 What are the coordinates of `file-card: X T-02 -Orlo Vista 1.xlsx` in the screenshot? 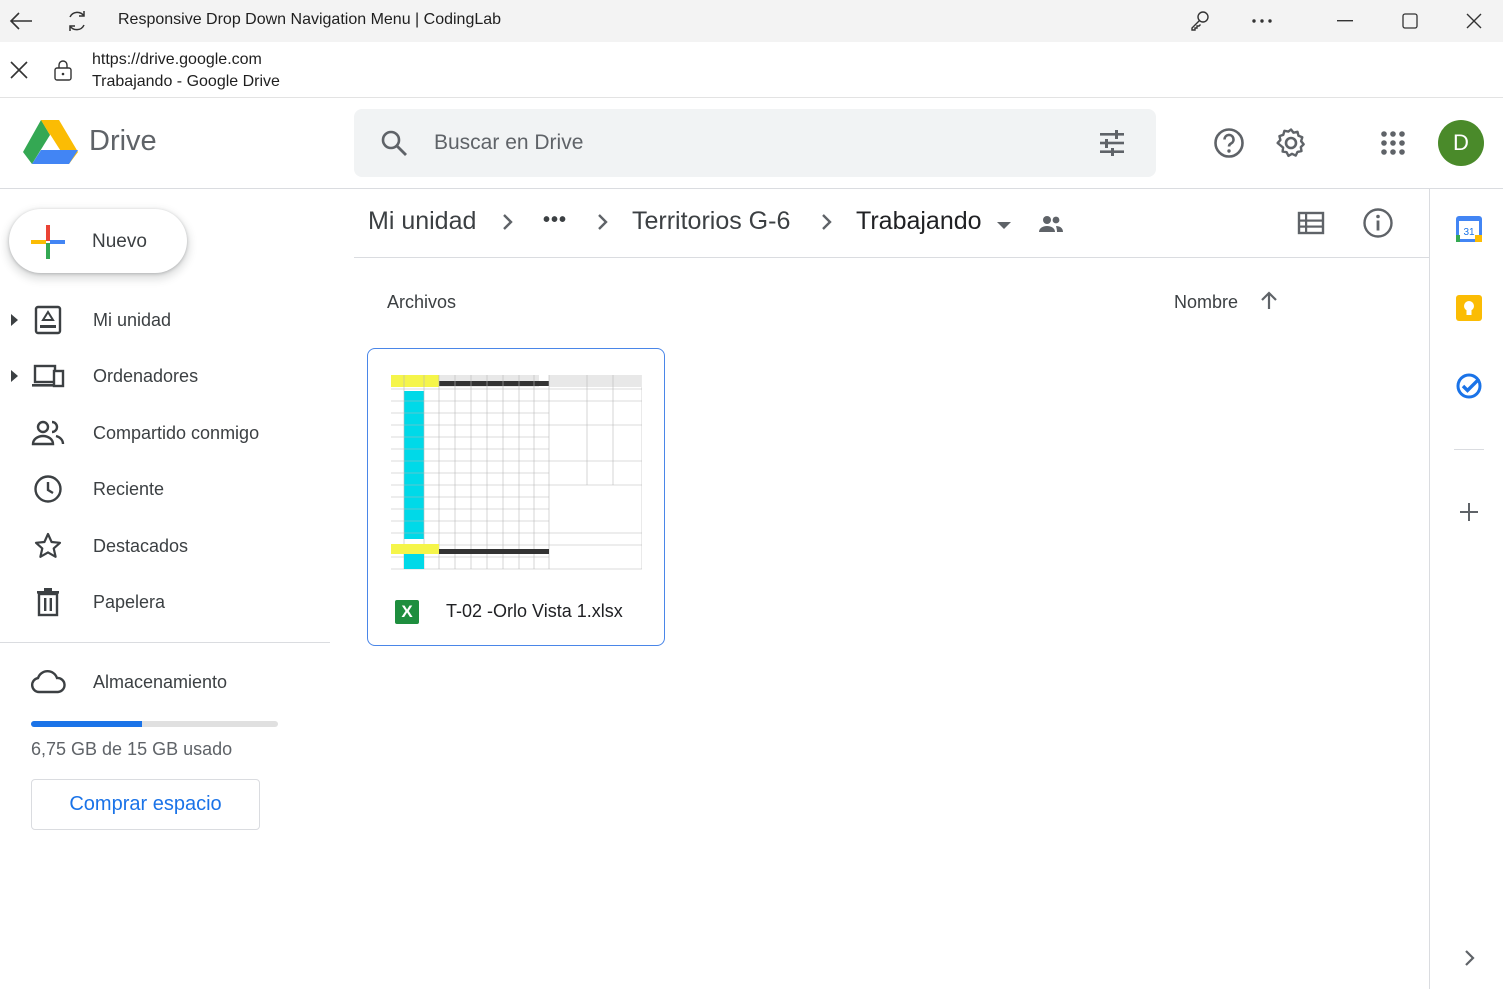 It's located at (516, 497).